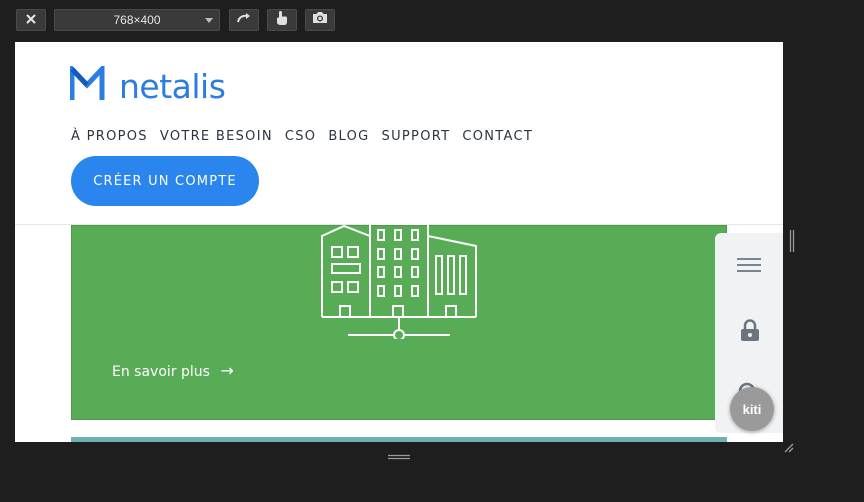 This screenshot has width=864, height=502. I want to click on arrow-right-icon: →, so click(227, 370).